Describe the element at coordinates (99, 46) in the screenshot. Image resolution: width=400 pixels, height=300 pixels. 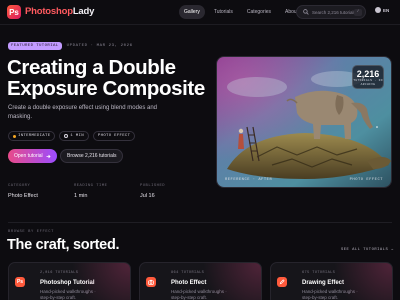
I see `updated-date: UPDATED · MAR 23, 2026` at that location.